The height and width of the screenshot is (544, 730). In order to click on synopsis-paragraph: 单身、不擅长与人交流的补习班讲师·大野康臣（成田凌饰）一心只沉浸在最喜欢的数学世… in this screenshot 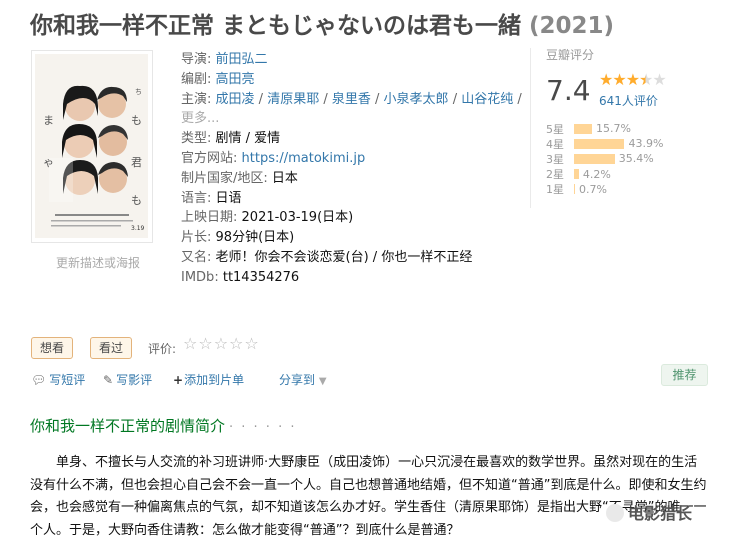, I will do `click(368, 496)`.